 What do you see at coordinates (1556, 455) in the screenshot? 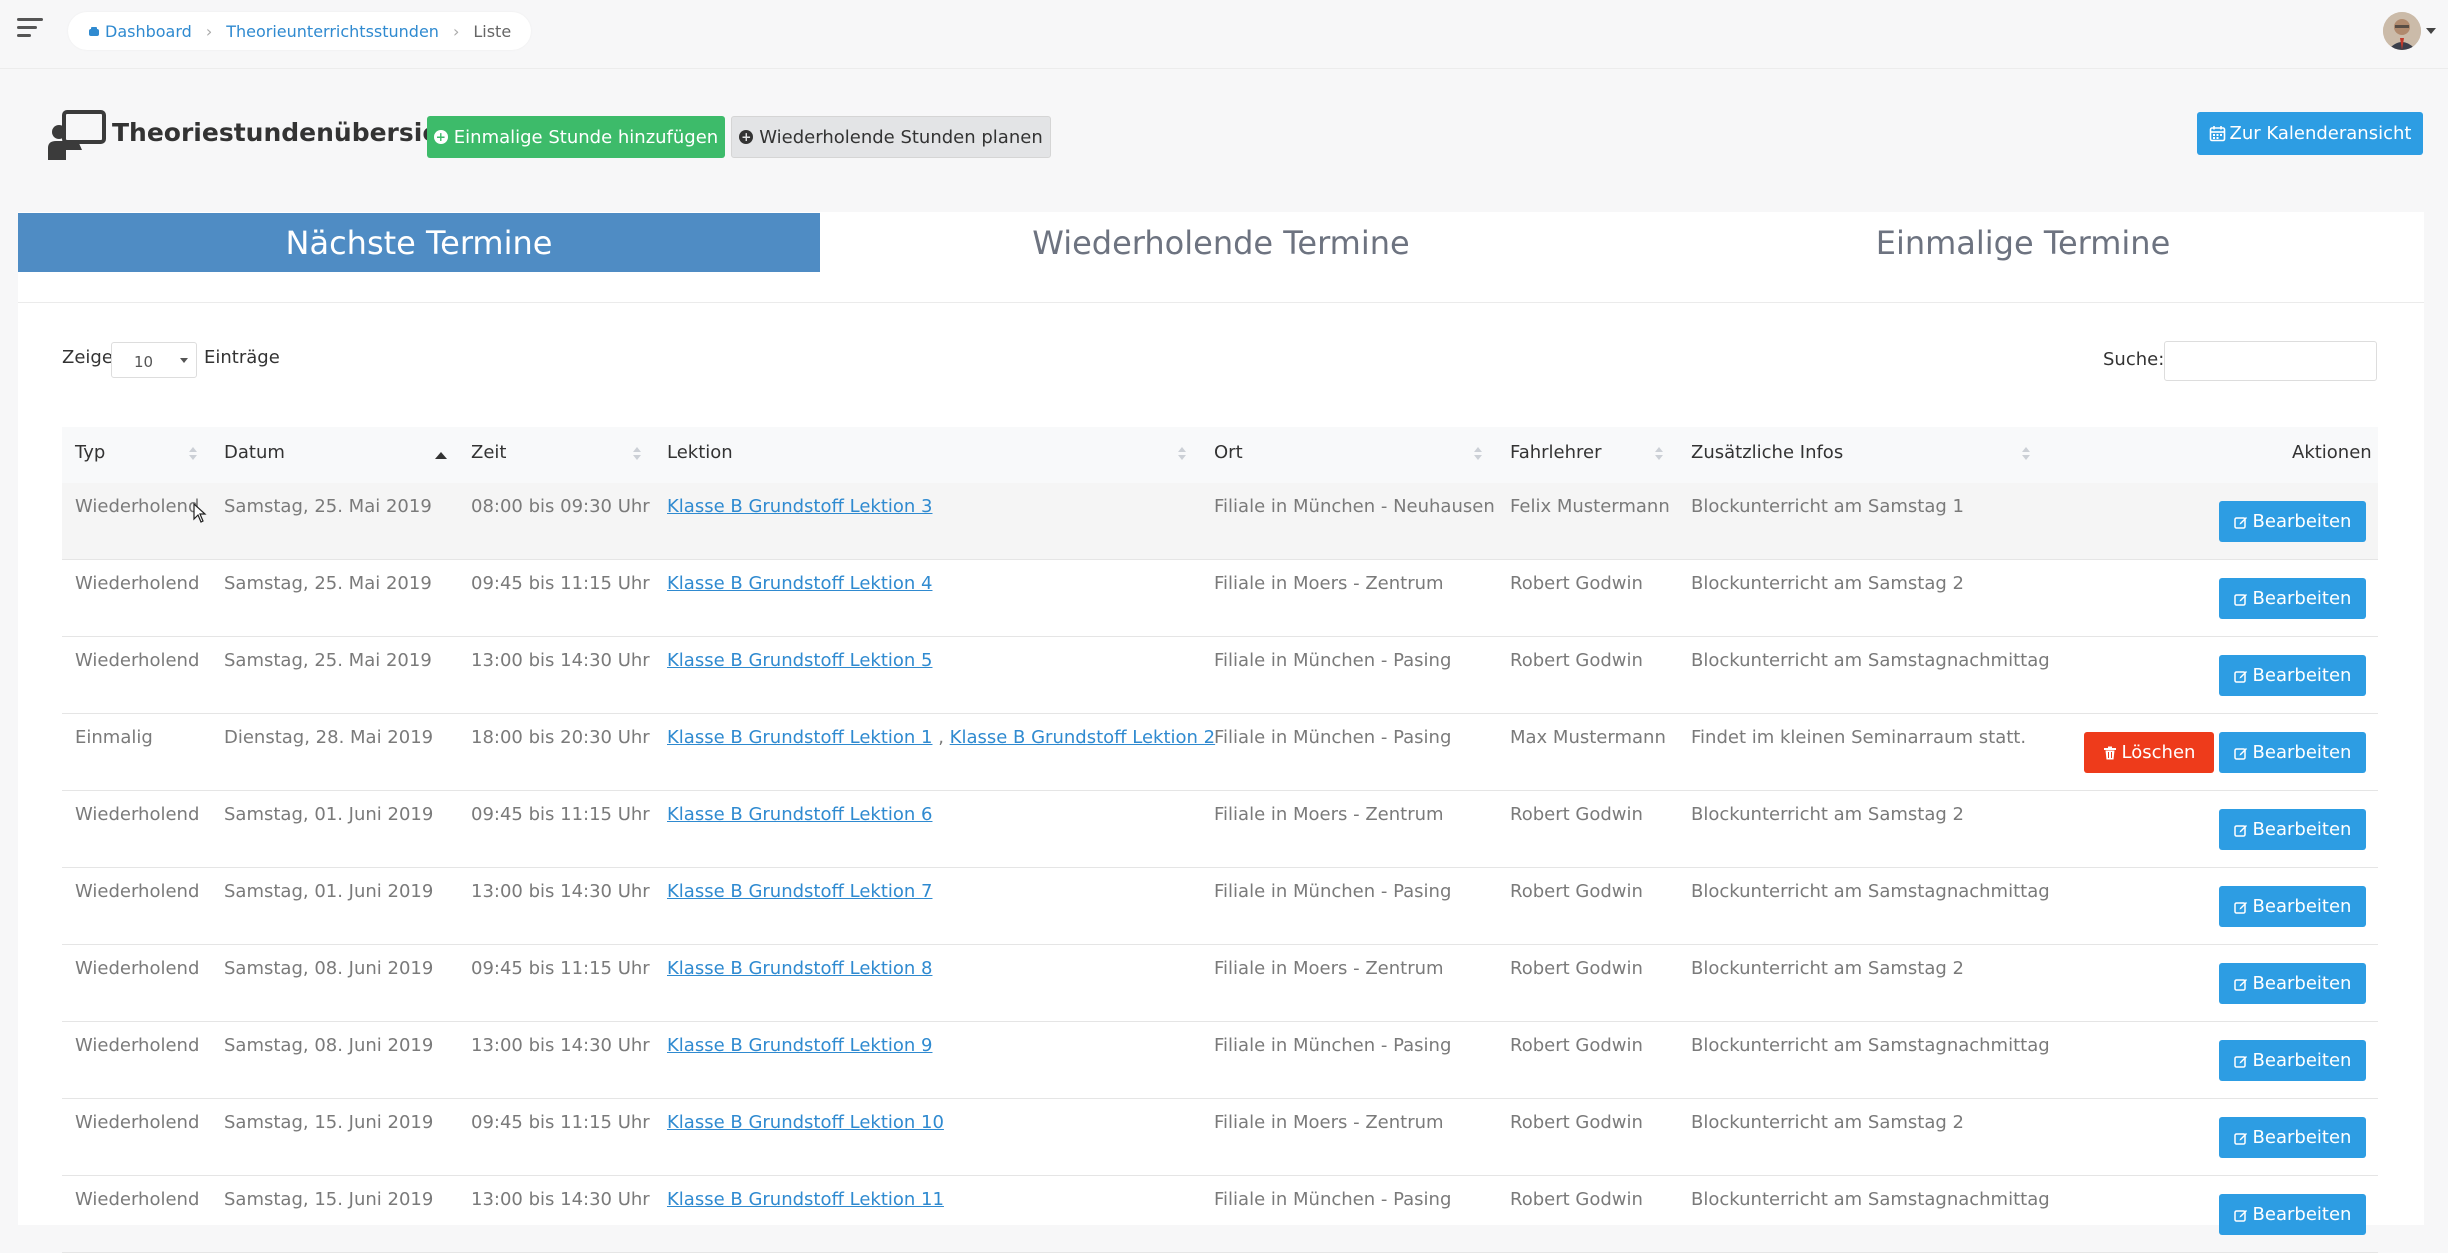
I see `column-header-fahrlehrer: Fahrlehrer` at bounding box center [1556, 455].